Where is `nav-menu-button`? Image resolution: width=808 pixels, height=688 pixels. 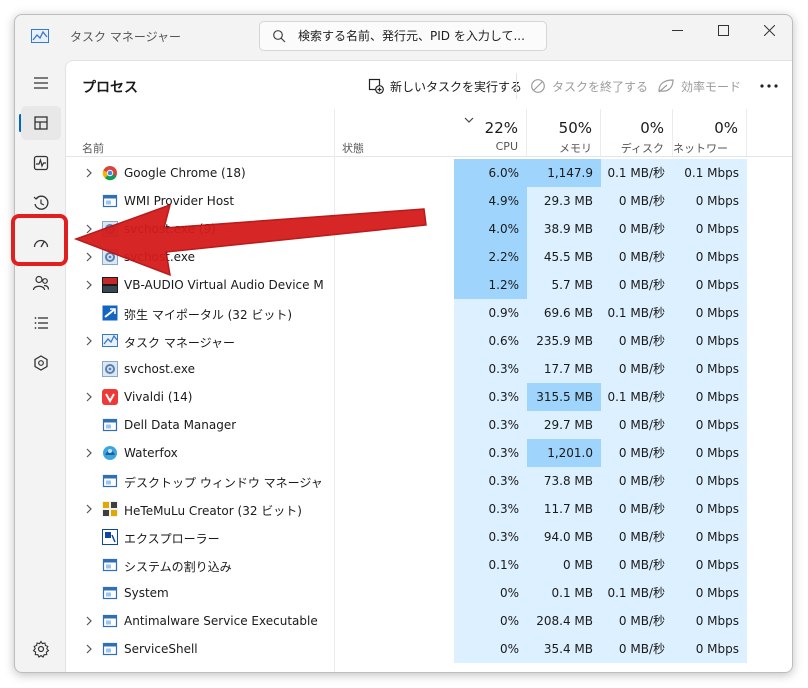
nav-menu-button is located at coordinates (41, 83).